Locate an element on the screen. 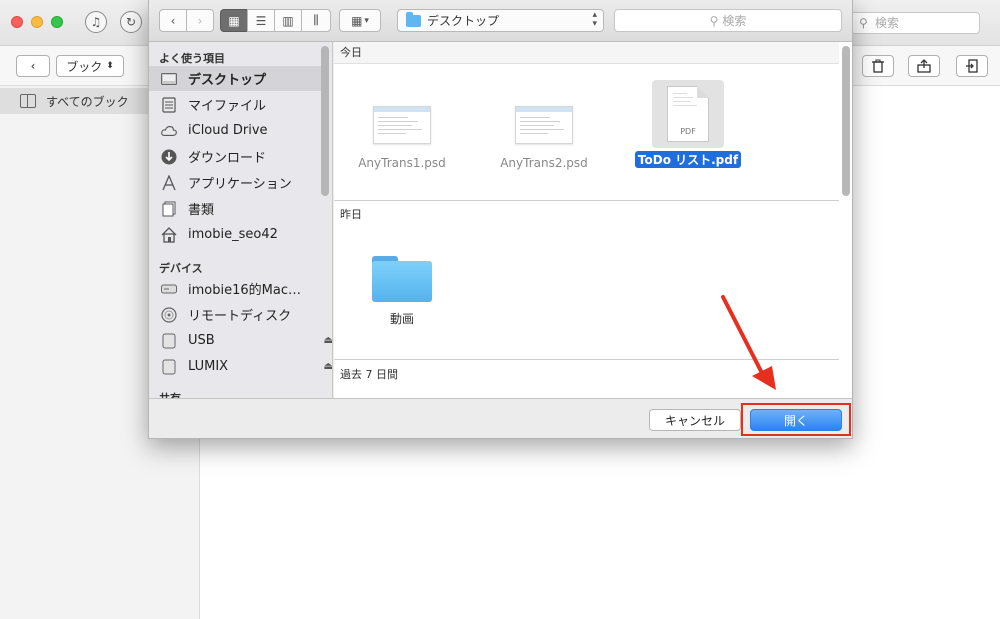  sidebar-item-lumix: LUMIX ⏏ is located at coordinates (246, 366).